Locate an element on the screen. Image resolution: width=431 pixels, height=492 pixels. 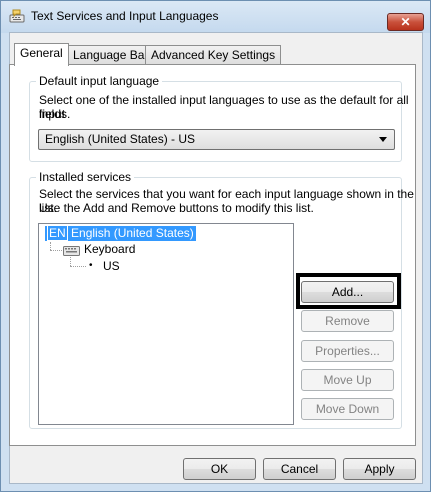
apply-button: Apply is located at coordinates (379, 469).